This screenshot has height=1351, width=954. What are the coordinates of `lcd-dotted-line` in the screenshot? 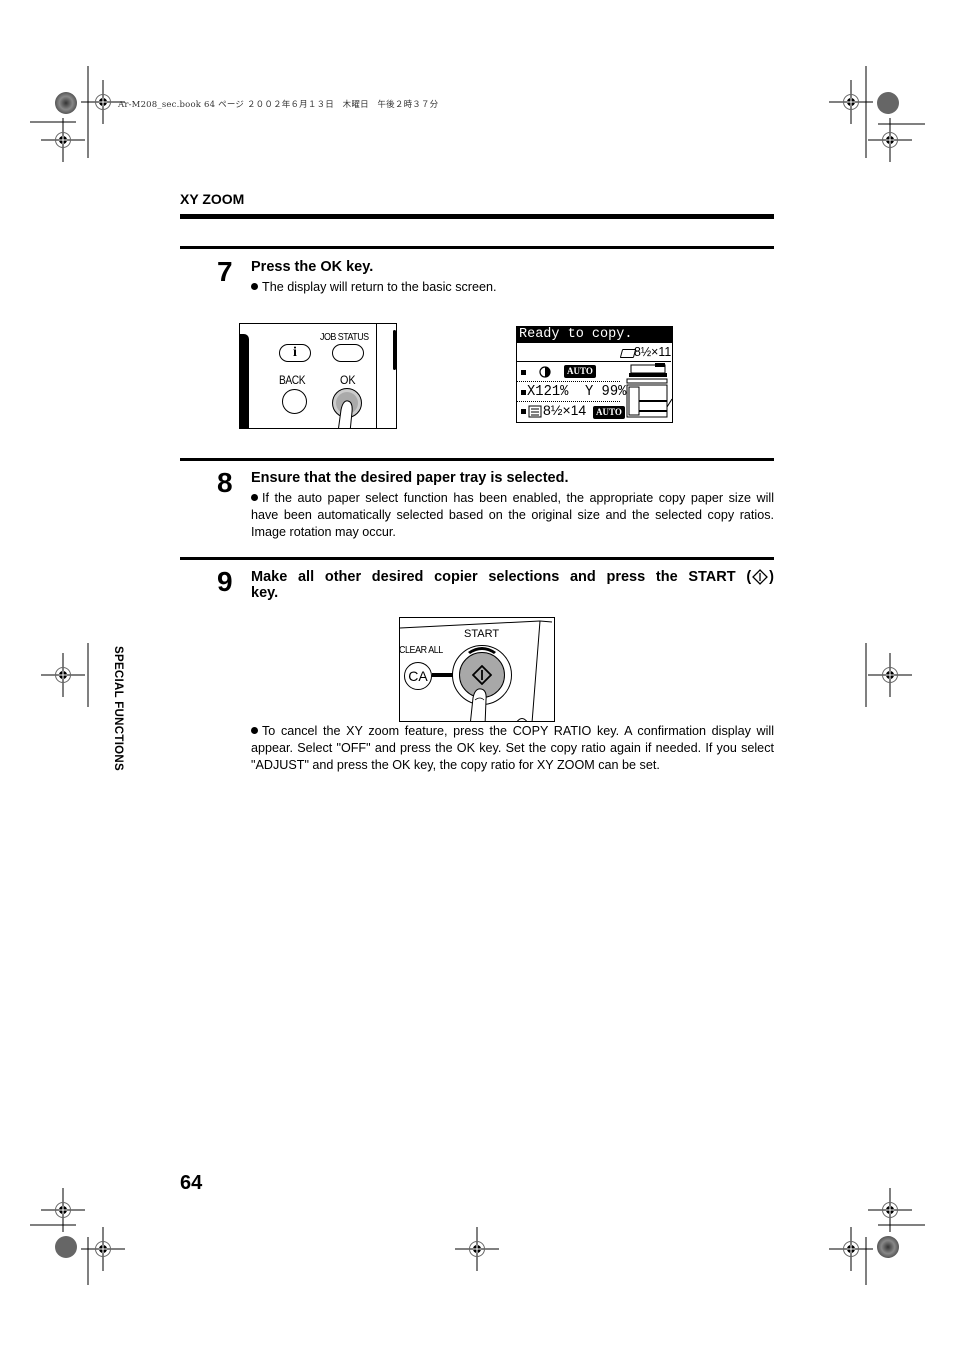 It's located at (568, 381).